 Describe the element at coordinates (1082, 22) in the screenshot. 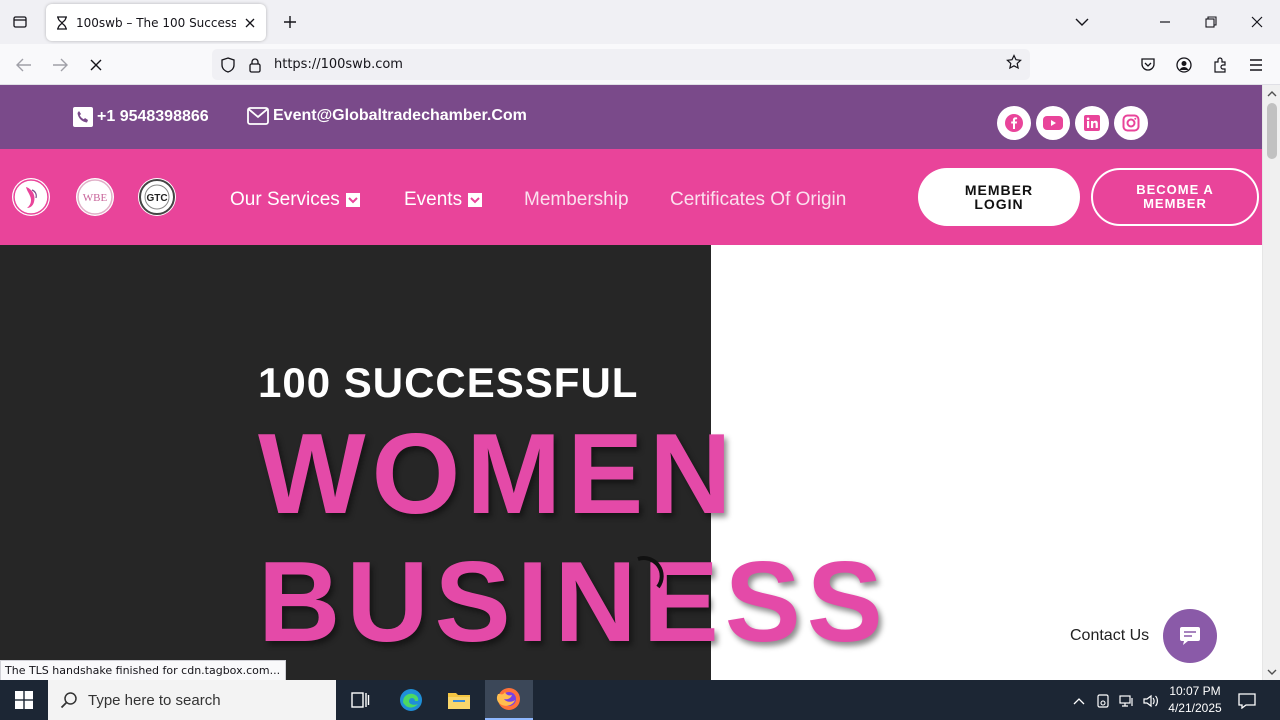

I see `tab-overflow-chevron-icon` at that location.